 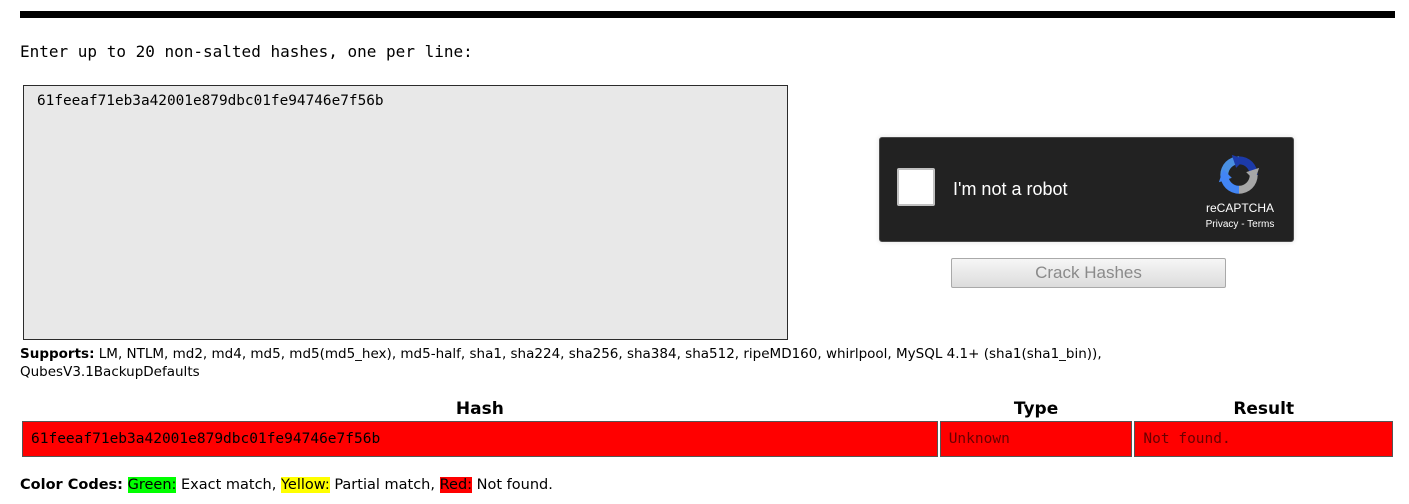 I want to click on recaptcha-label: I'm not a robot, so click(x=1010, y=189).